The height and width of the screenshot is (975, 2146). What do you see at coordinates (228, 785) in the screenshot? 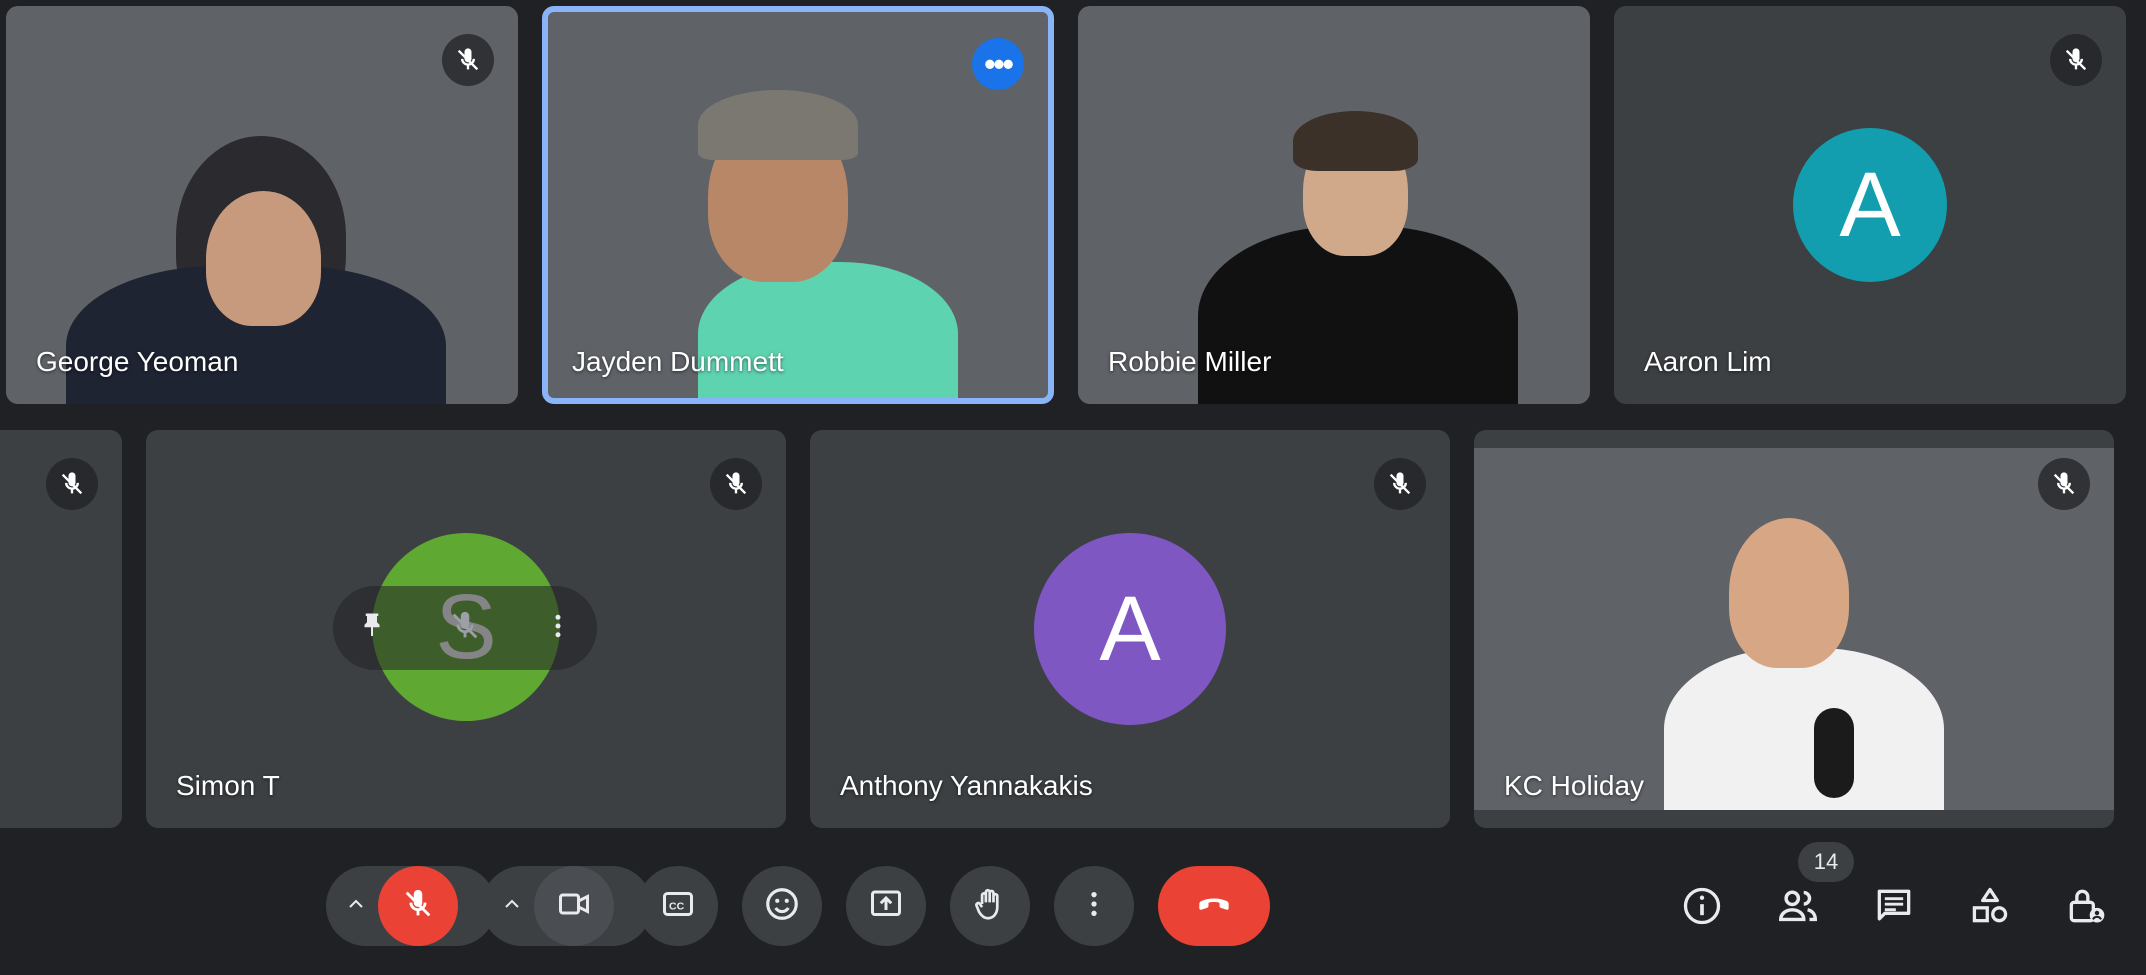
I see `participant-name: Simon T` at bounding box center [228, 785].